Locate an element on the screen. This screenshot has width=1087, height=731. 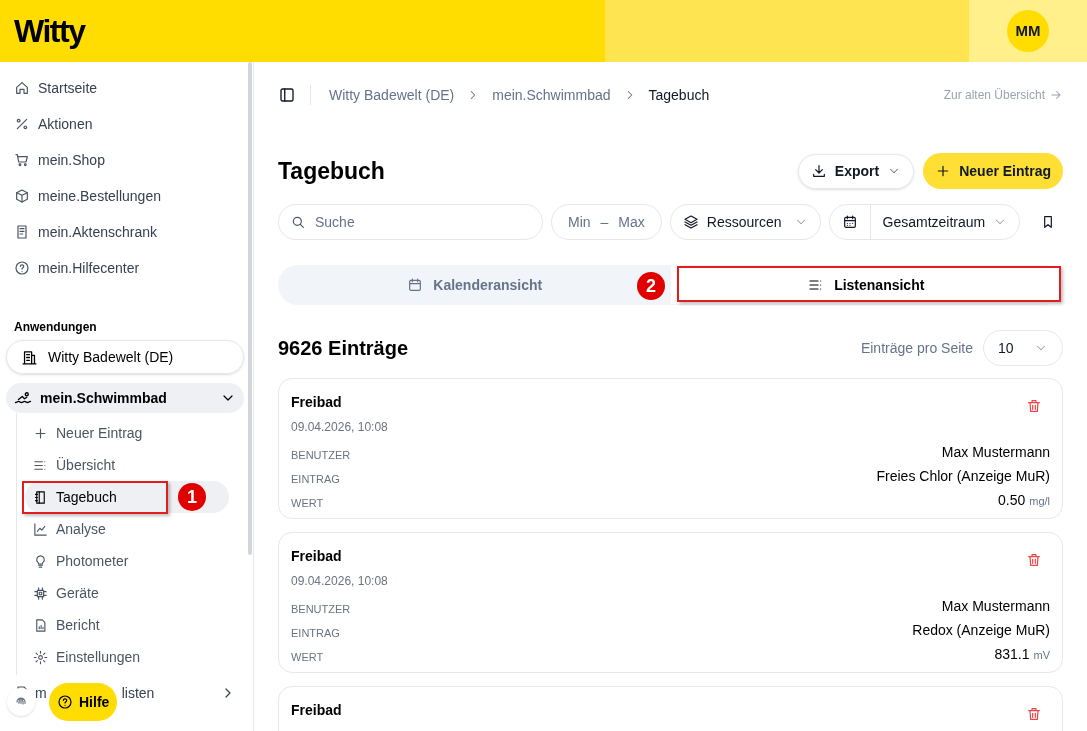
entry-card: Freibad is located at coordinates (670, 708).